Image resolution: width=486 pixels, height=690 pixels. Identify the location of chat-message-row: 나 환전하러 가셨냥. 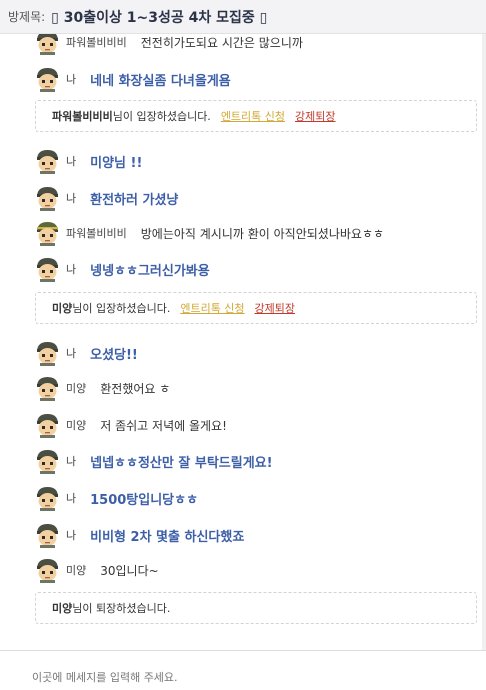
(106, 198).